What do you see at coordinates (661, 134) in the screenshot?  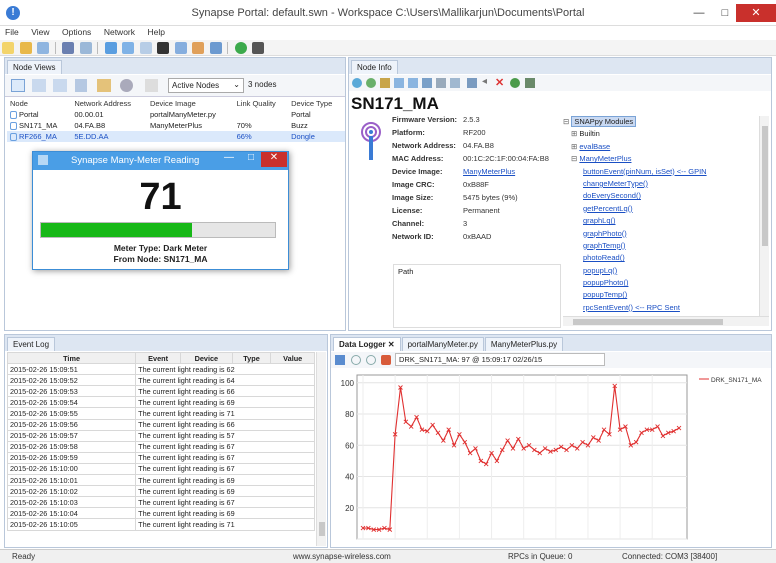 I see `tree-group-builtin: ⊞ Builtin` at bounding box center [661, 134].